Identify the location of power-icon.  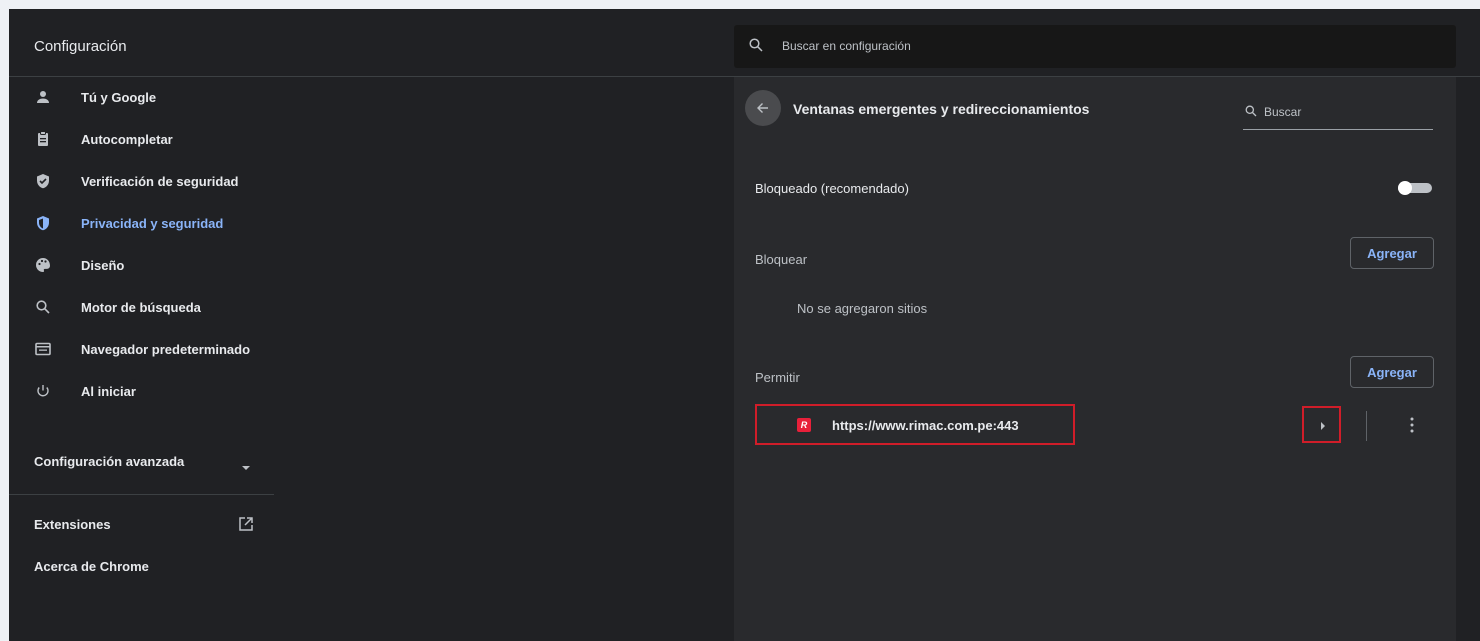
(43, 391).